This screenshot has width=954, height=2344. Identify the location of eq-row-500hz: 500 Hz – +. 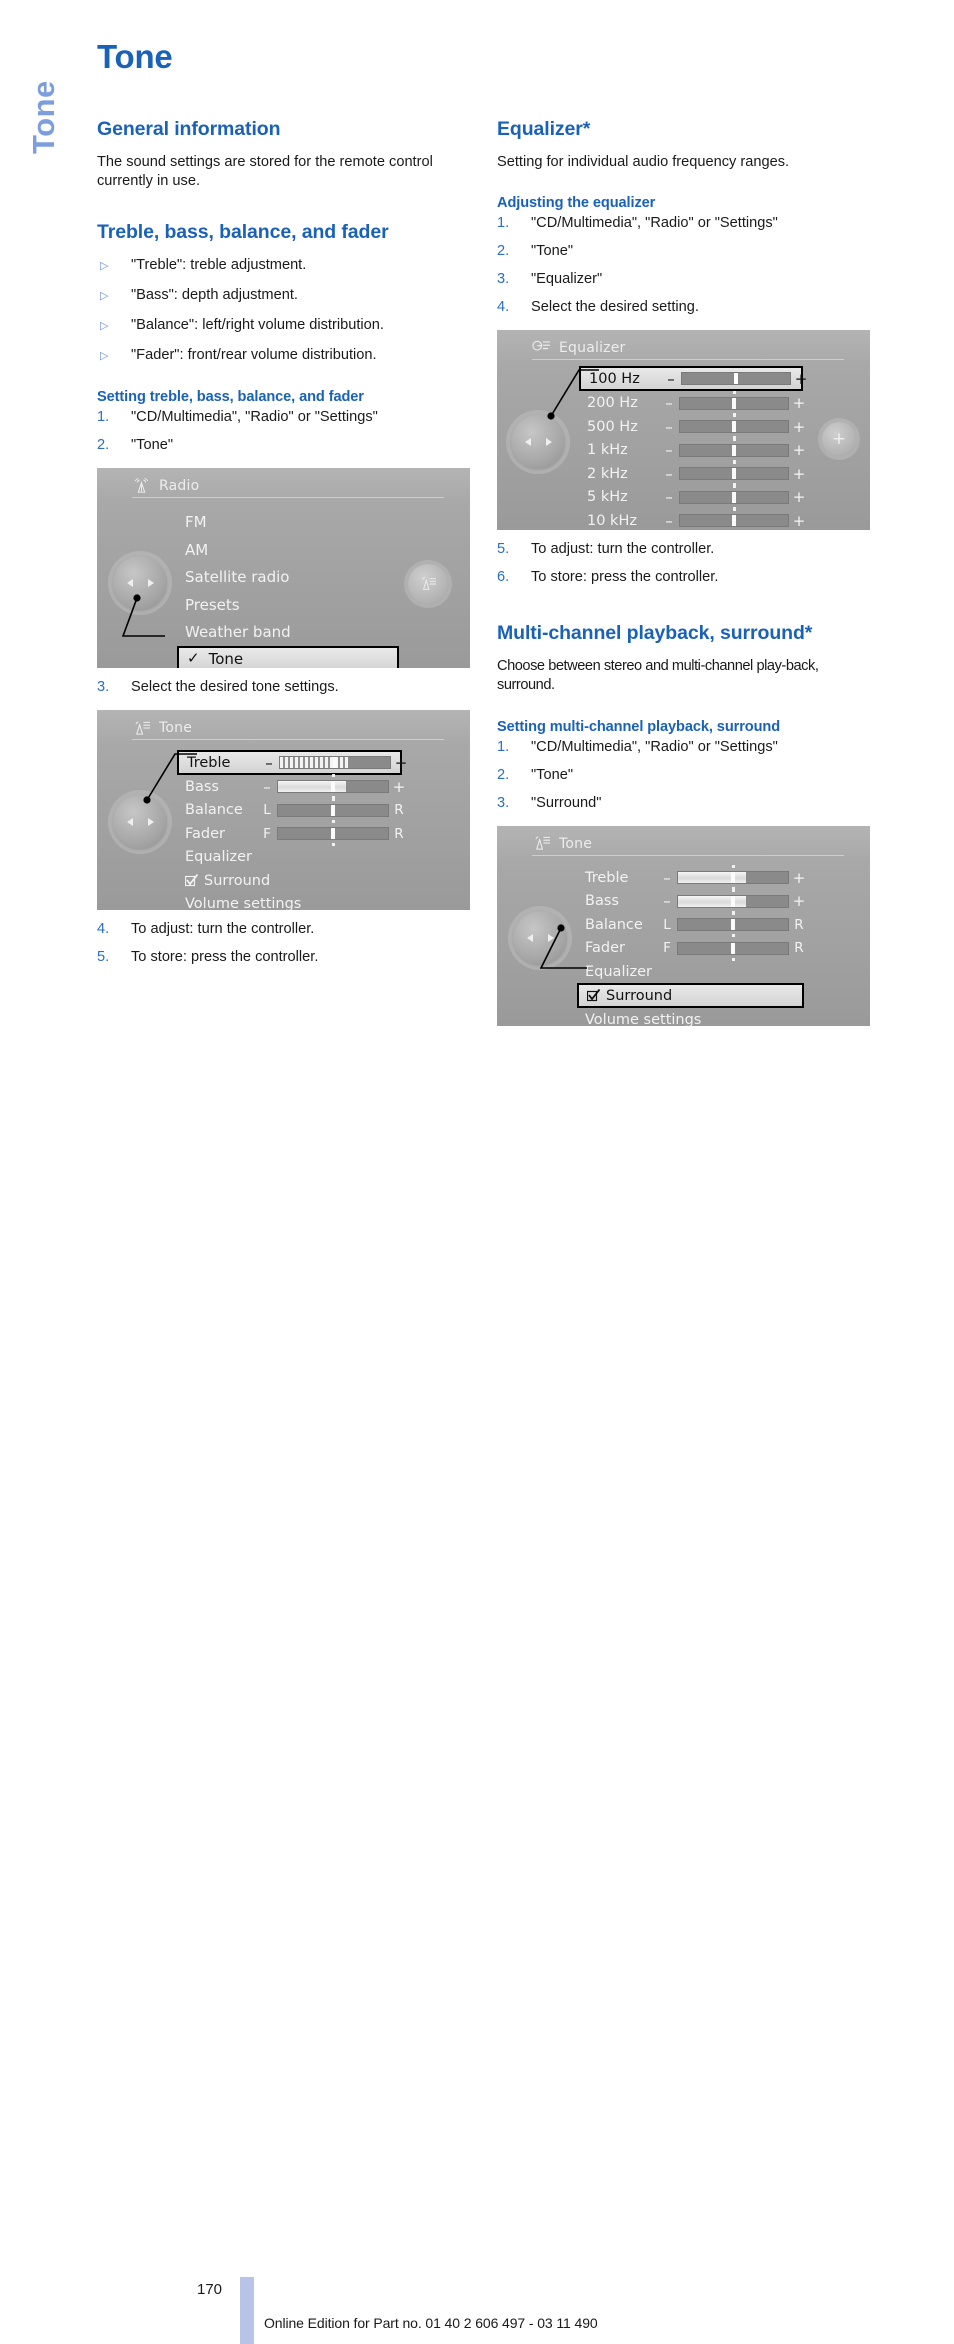
(707, 427).